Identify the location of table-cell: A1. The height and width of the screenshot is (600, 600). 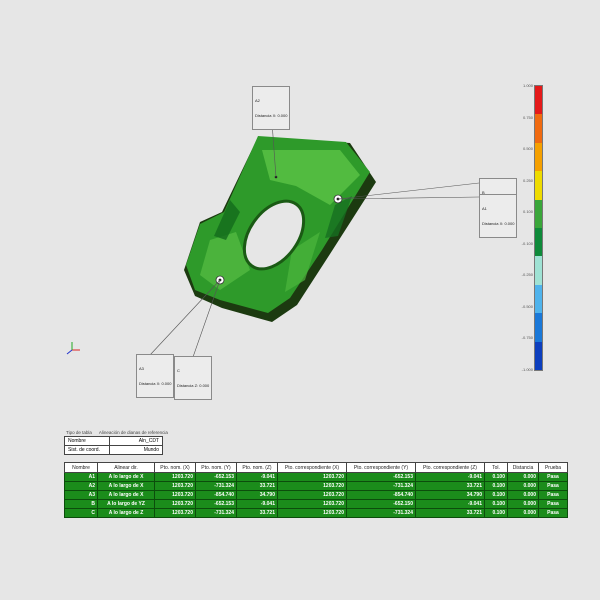
(81, 477).